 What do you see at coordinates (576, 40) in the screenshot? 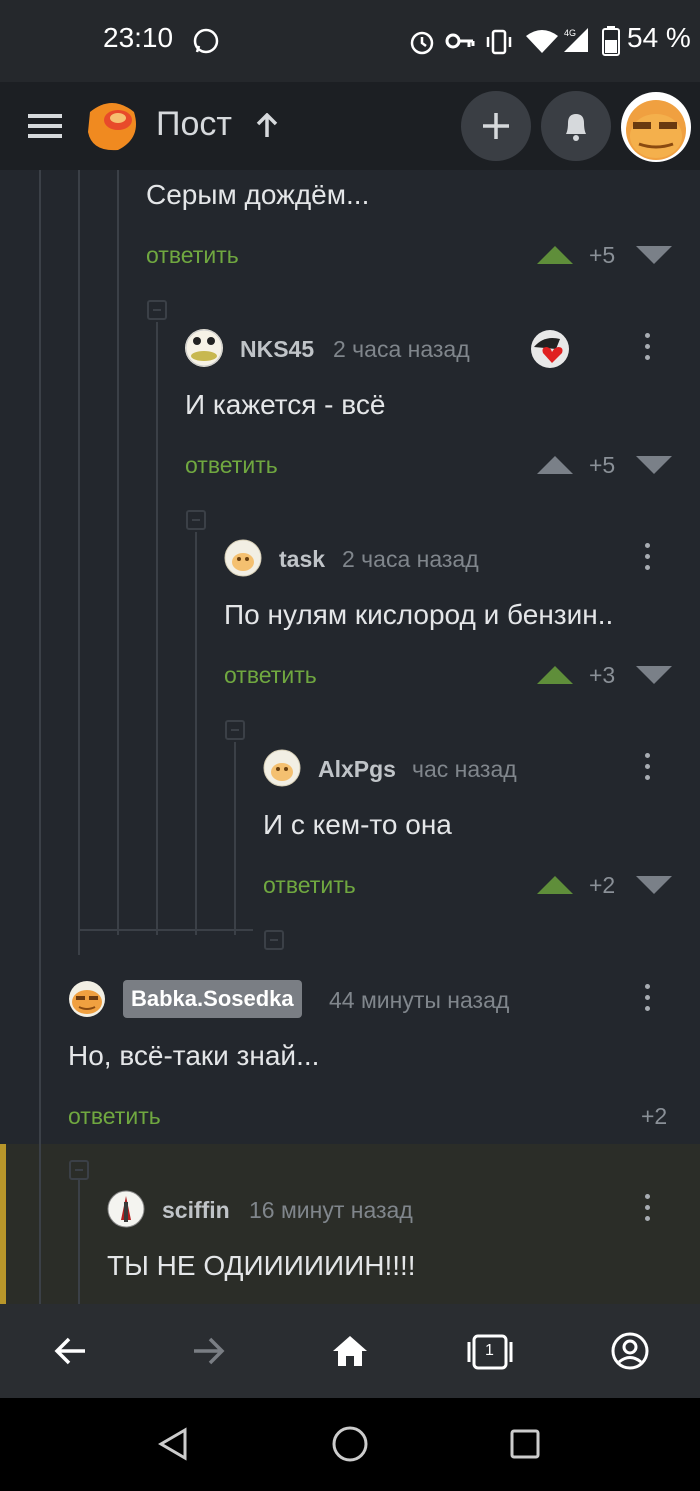
I see `cell-signal-icon: 4G` at bounding box center [576, 40].